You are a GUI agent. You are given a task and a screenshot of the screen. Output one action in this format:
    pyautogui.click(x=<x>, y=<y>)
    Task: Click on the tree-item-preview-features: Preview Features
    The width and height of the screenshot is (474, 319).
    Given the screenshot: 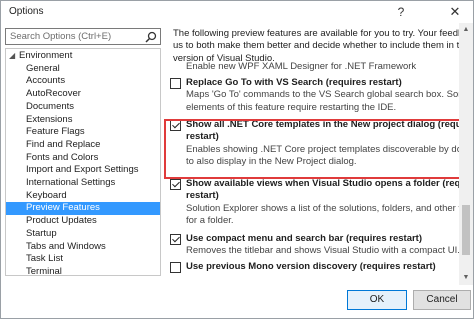 What is the action you would take?
    pyautogui.click(x=83, y=209)
    